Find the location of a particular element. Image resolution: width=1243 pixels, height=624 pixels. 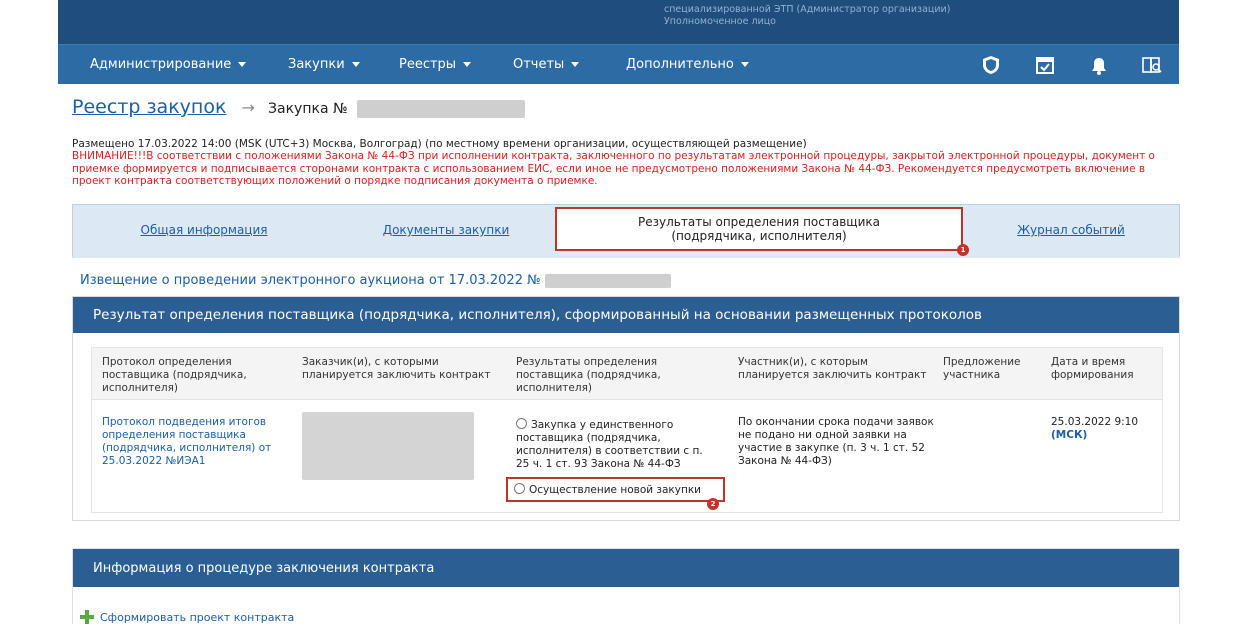

nav-label: Дополнительно is located at coordinates (680, 64).